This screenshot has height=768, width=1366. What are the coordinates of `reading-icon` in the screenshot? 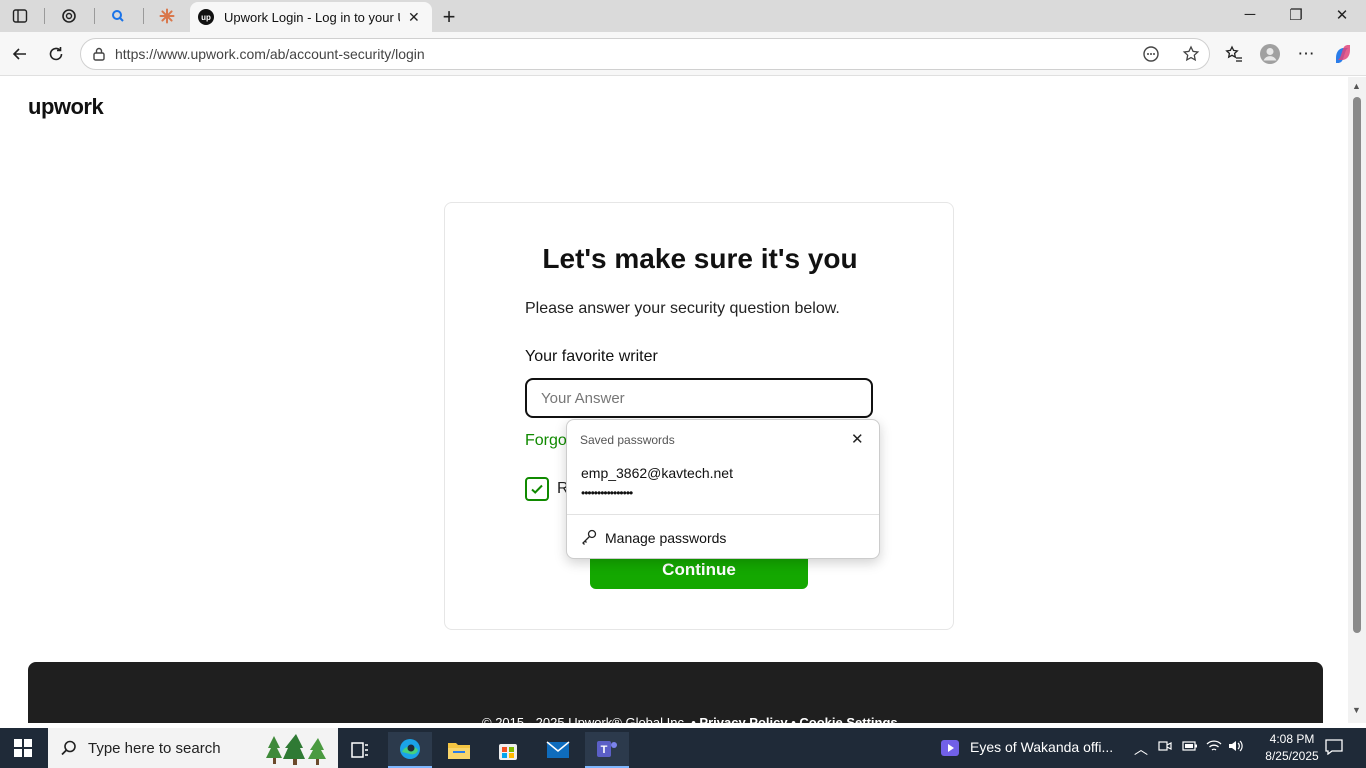 It's located at (1151, 54).